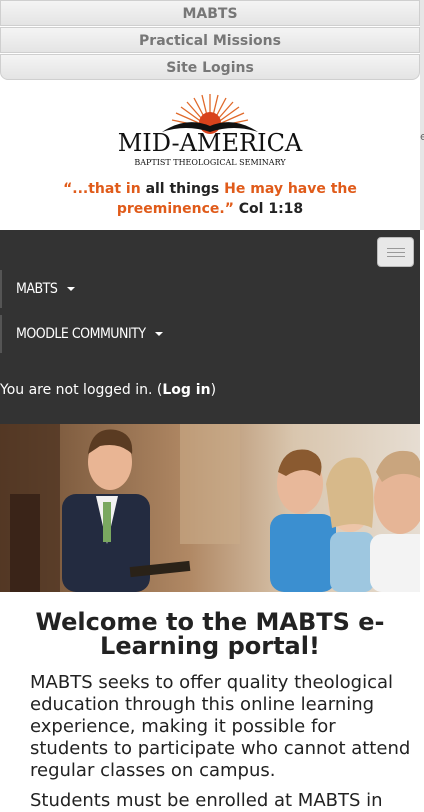 Image resolution: width=424 pixels, height=812 pixels. I want to click on intro-paragraph-2: Students must be enrolled at MABTS in, so click(206, 800).